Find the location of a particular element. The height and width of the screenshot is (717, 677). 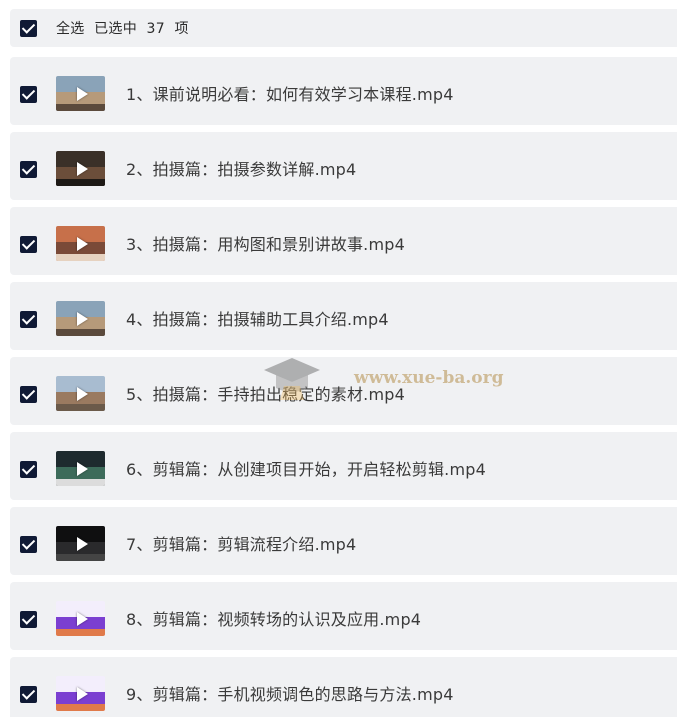

select-all-checkbox is located at coordinates (28, 28).